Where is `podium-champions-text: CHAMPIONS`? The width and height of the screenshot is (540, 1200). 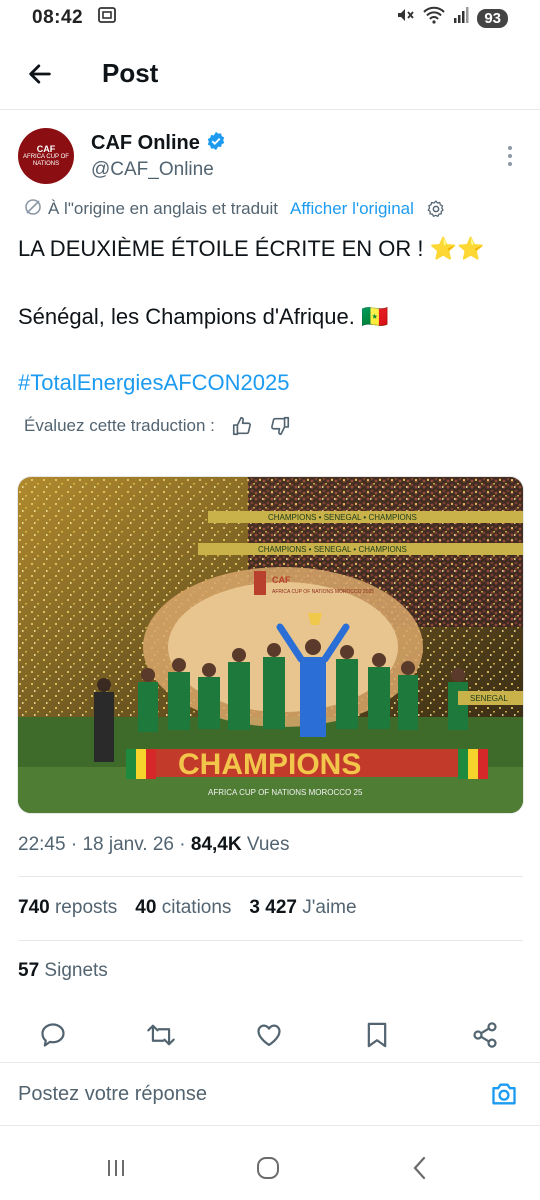 podium-champions-text: CHAMPIONS is located at coordinates (269, 764).